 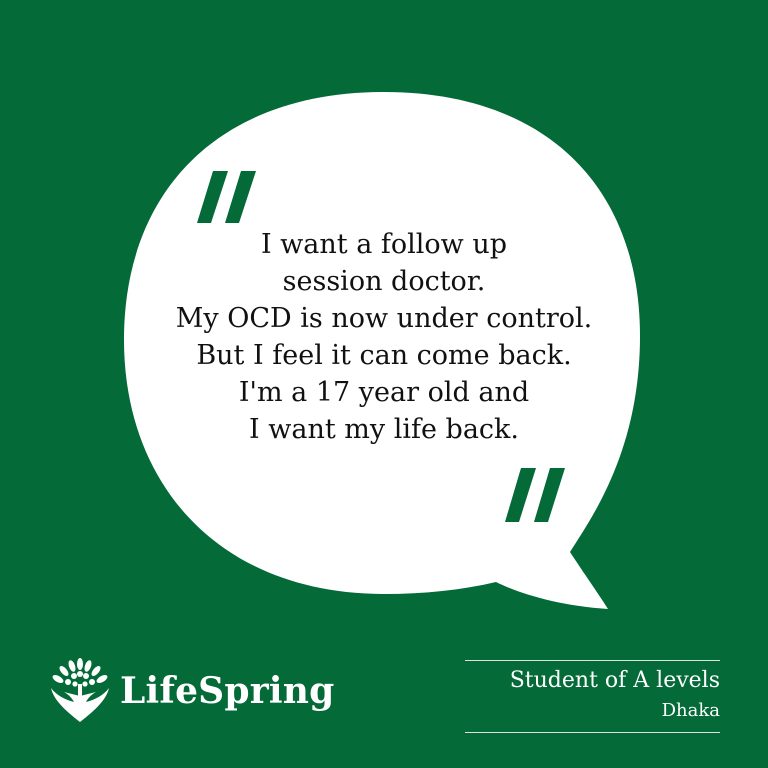 I want to click on attribution-role: Student of A levels, so click(x=614, y=680).